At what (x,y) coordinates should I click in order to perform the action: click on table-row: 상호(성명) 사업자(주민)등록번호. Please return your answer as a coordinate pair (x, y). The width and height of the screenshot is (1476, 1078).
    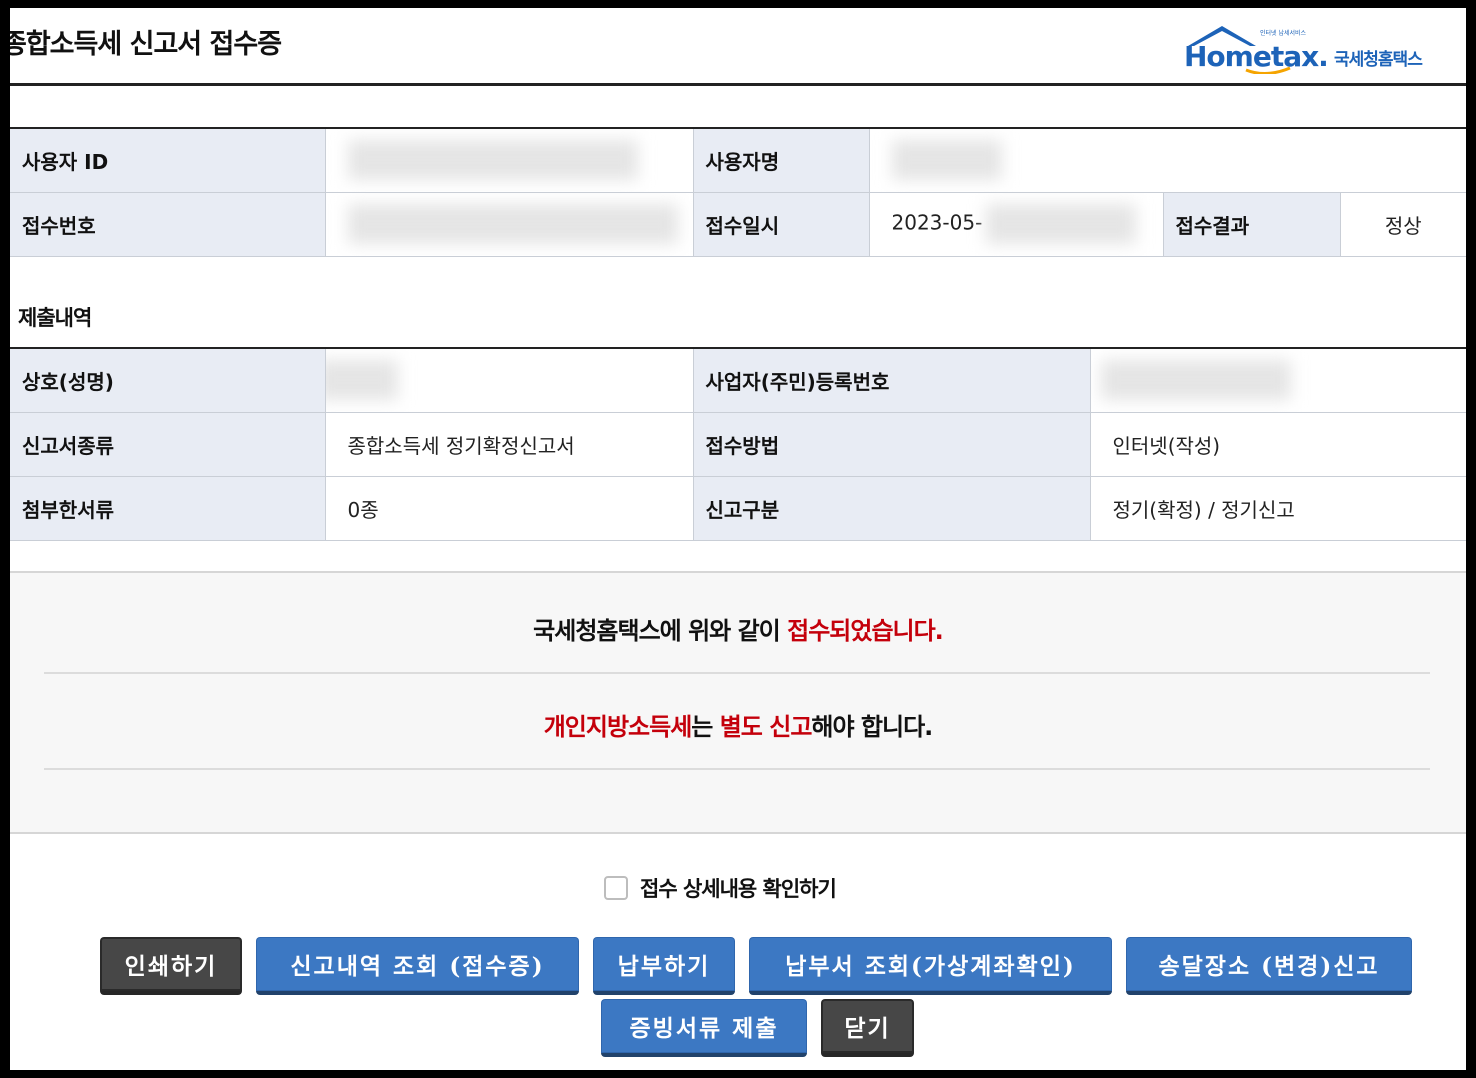
    Looking at the image, I should click on (738, 380).